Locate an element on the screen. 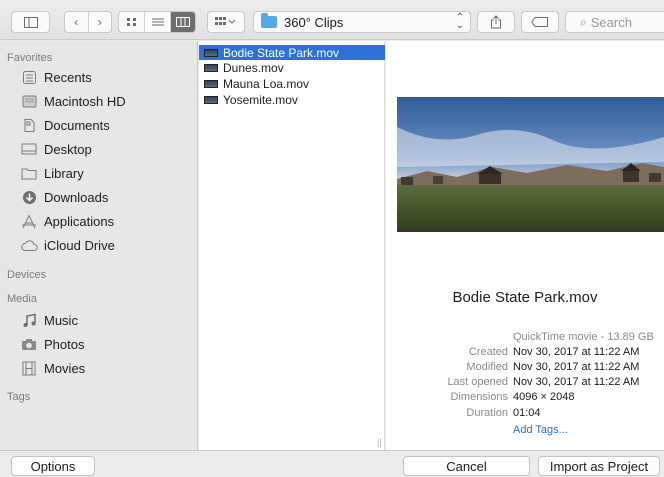  sidebar-item-macintosh-hd: Macintosh HD is located at coordinates (73, 101).